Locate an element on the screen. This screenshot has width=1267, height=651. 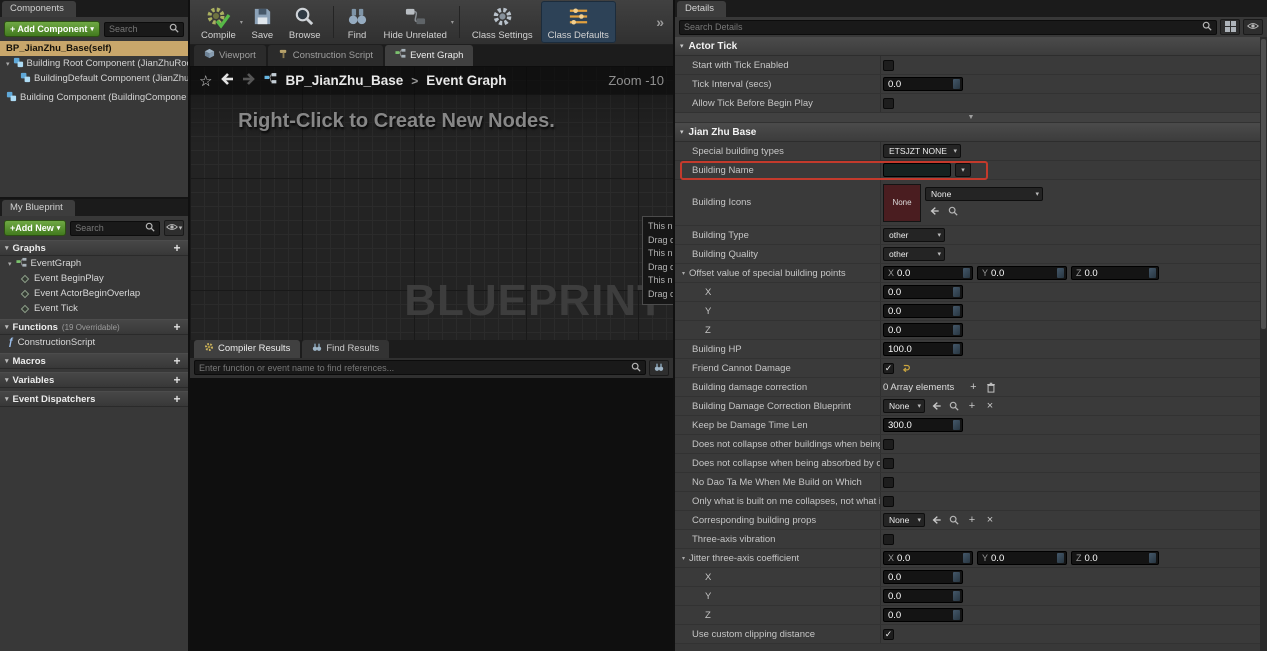
building-name-input is located at coordinates (917, 170).